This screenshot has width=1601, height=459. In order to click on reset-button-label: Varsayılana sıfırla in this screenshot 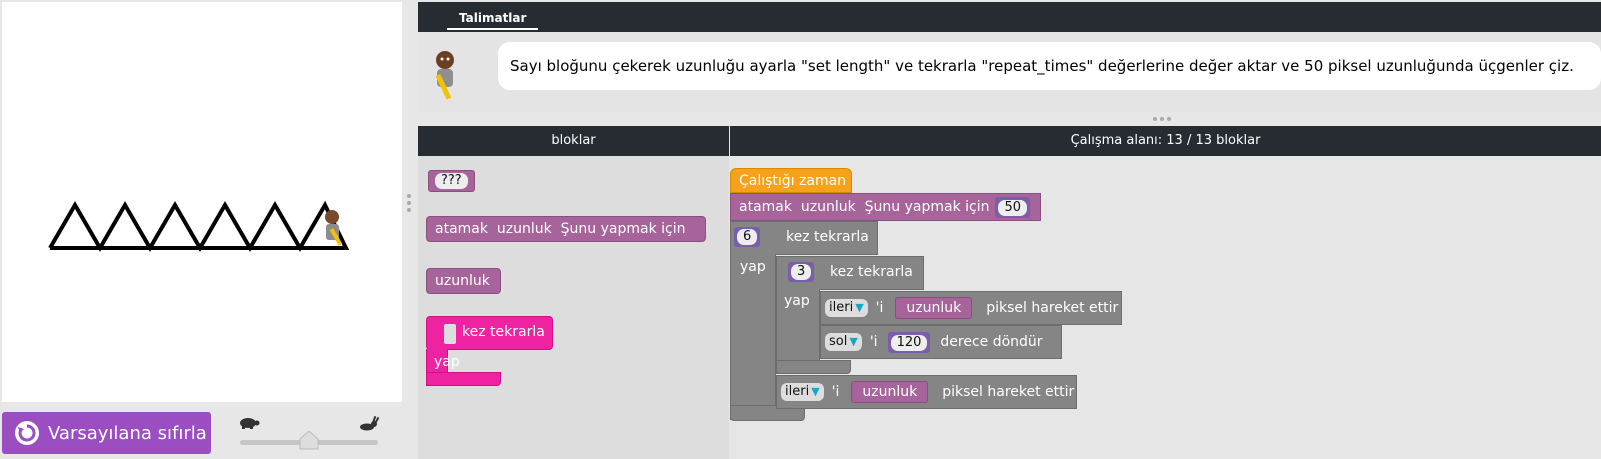, I will do `click(127, 433)`.